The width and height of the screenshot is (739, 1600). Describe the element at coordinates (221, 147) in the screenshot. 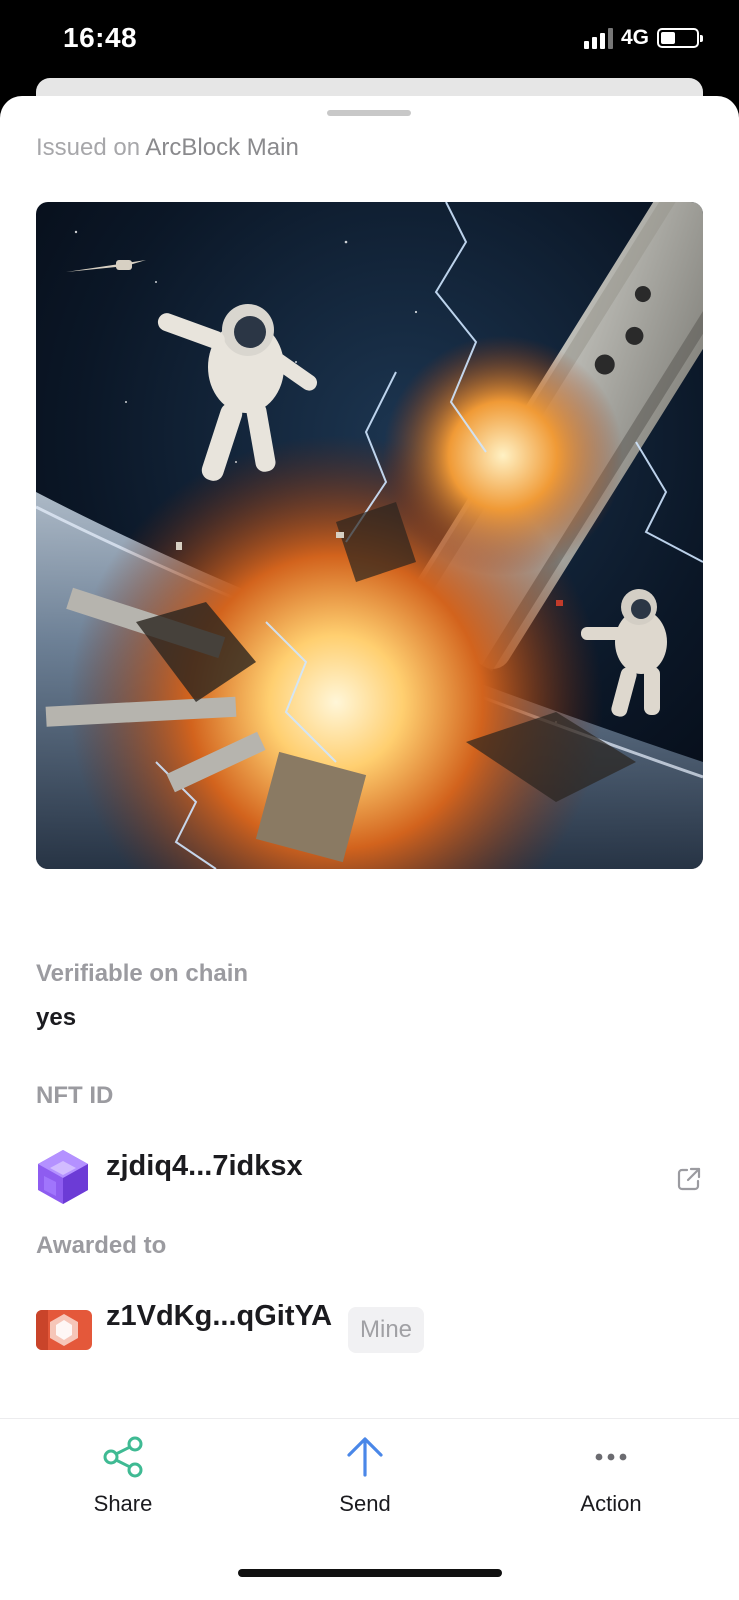

I see `chain-name: ArcBlock Main` at that location.